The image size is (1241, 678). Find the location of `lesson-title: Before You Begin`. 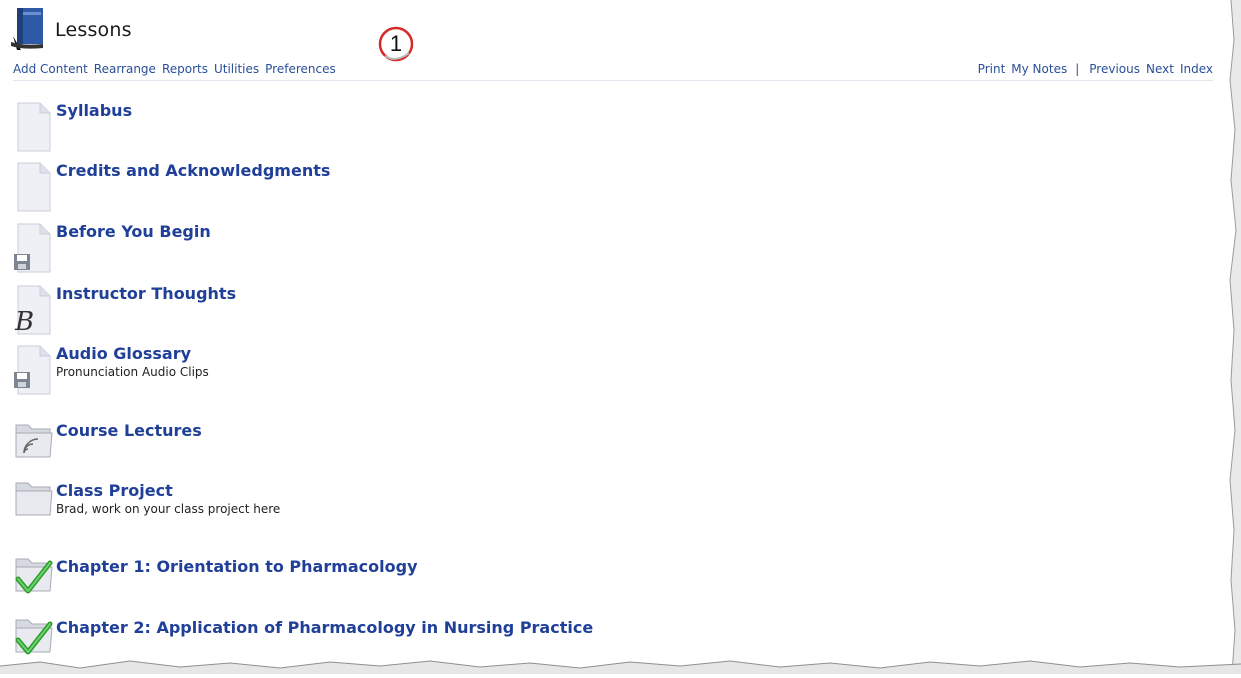

lesson-title: Before You Begin is located at coordinates (133, 231).